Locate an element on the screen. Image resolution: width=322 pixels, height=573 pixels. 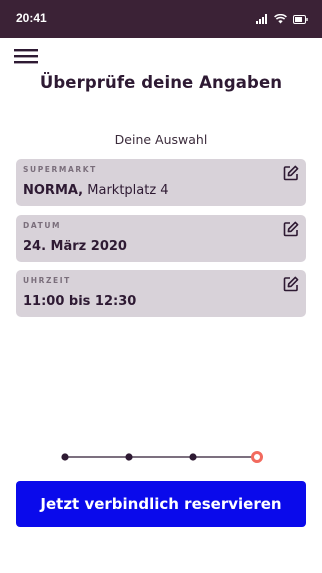
time-value: 11:00 bis 12:30 is located at coordinates (80, 301).